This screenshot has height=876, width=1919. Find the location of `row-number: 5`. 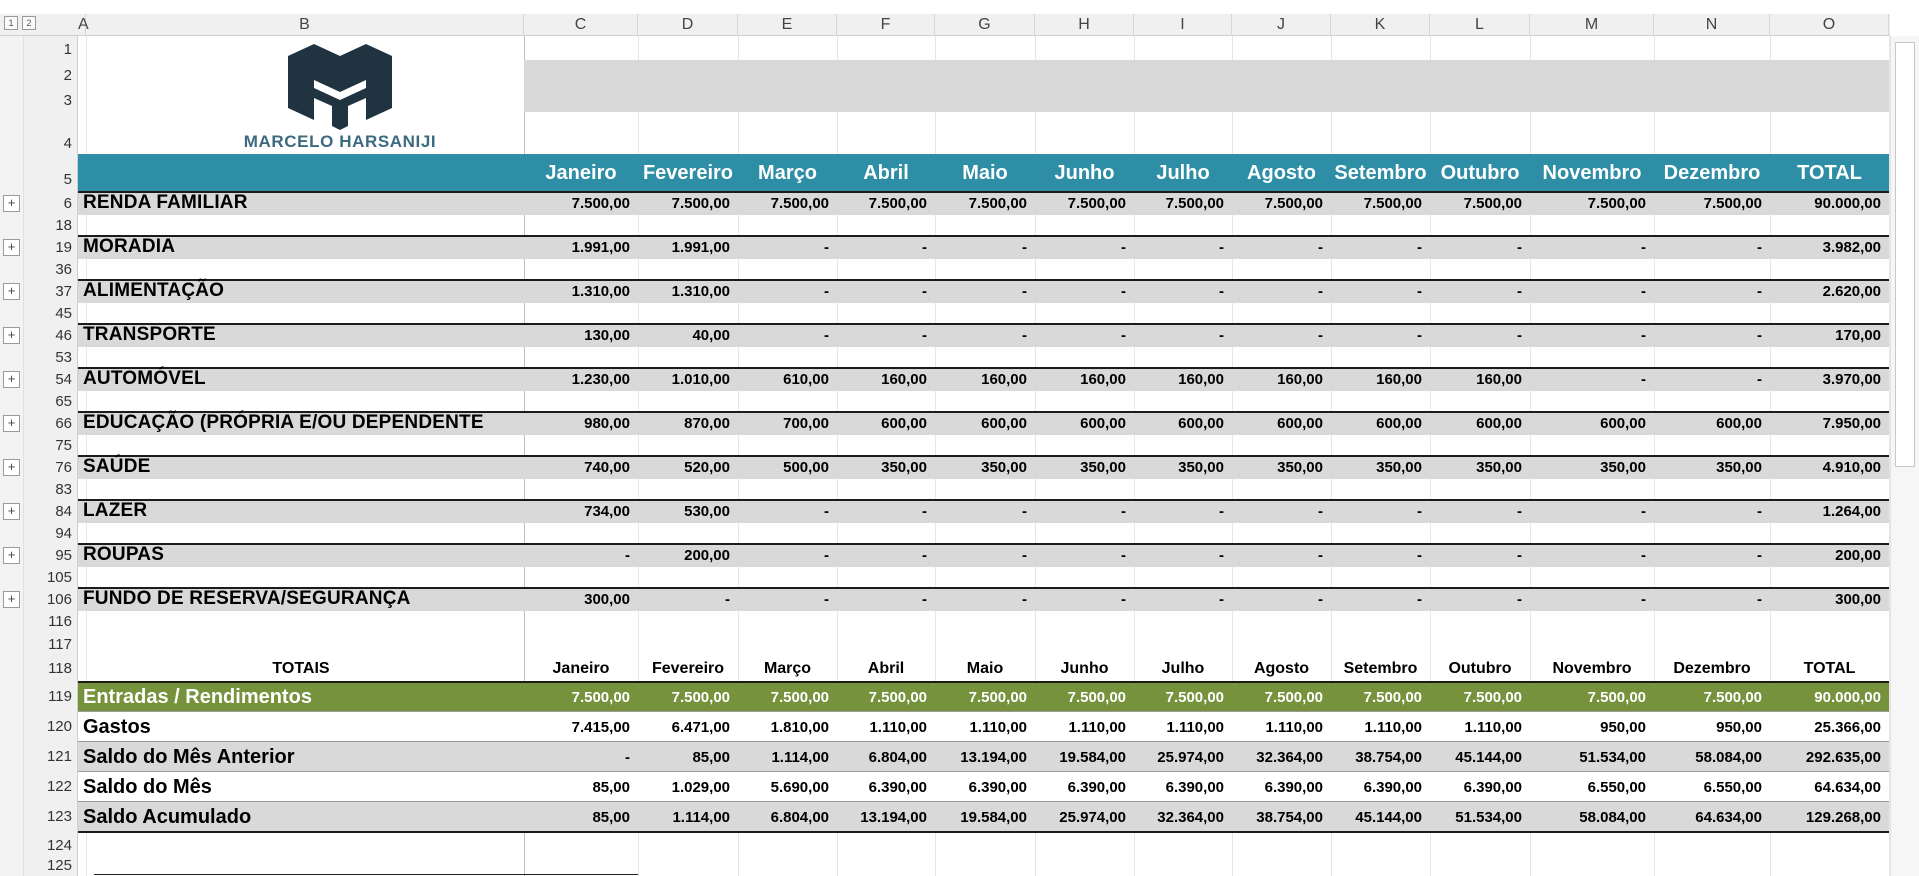

row-number: 5 is located at coordinates (51, 179).